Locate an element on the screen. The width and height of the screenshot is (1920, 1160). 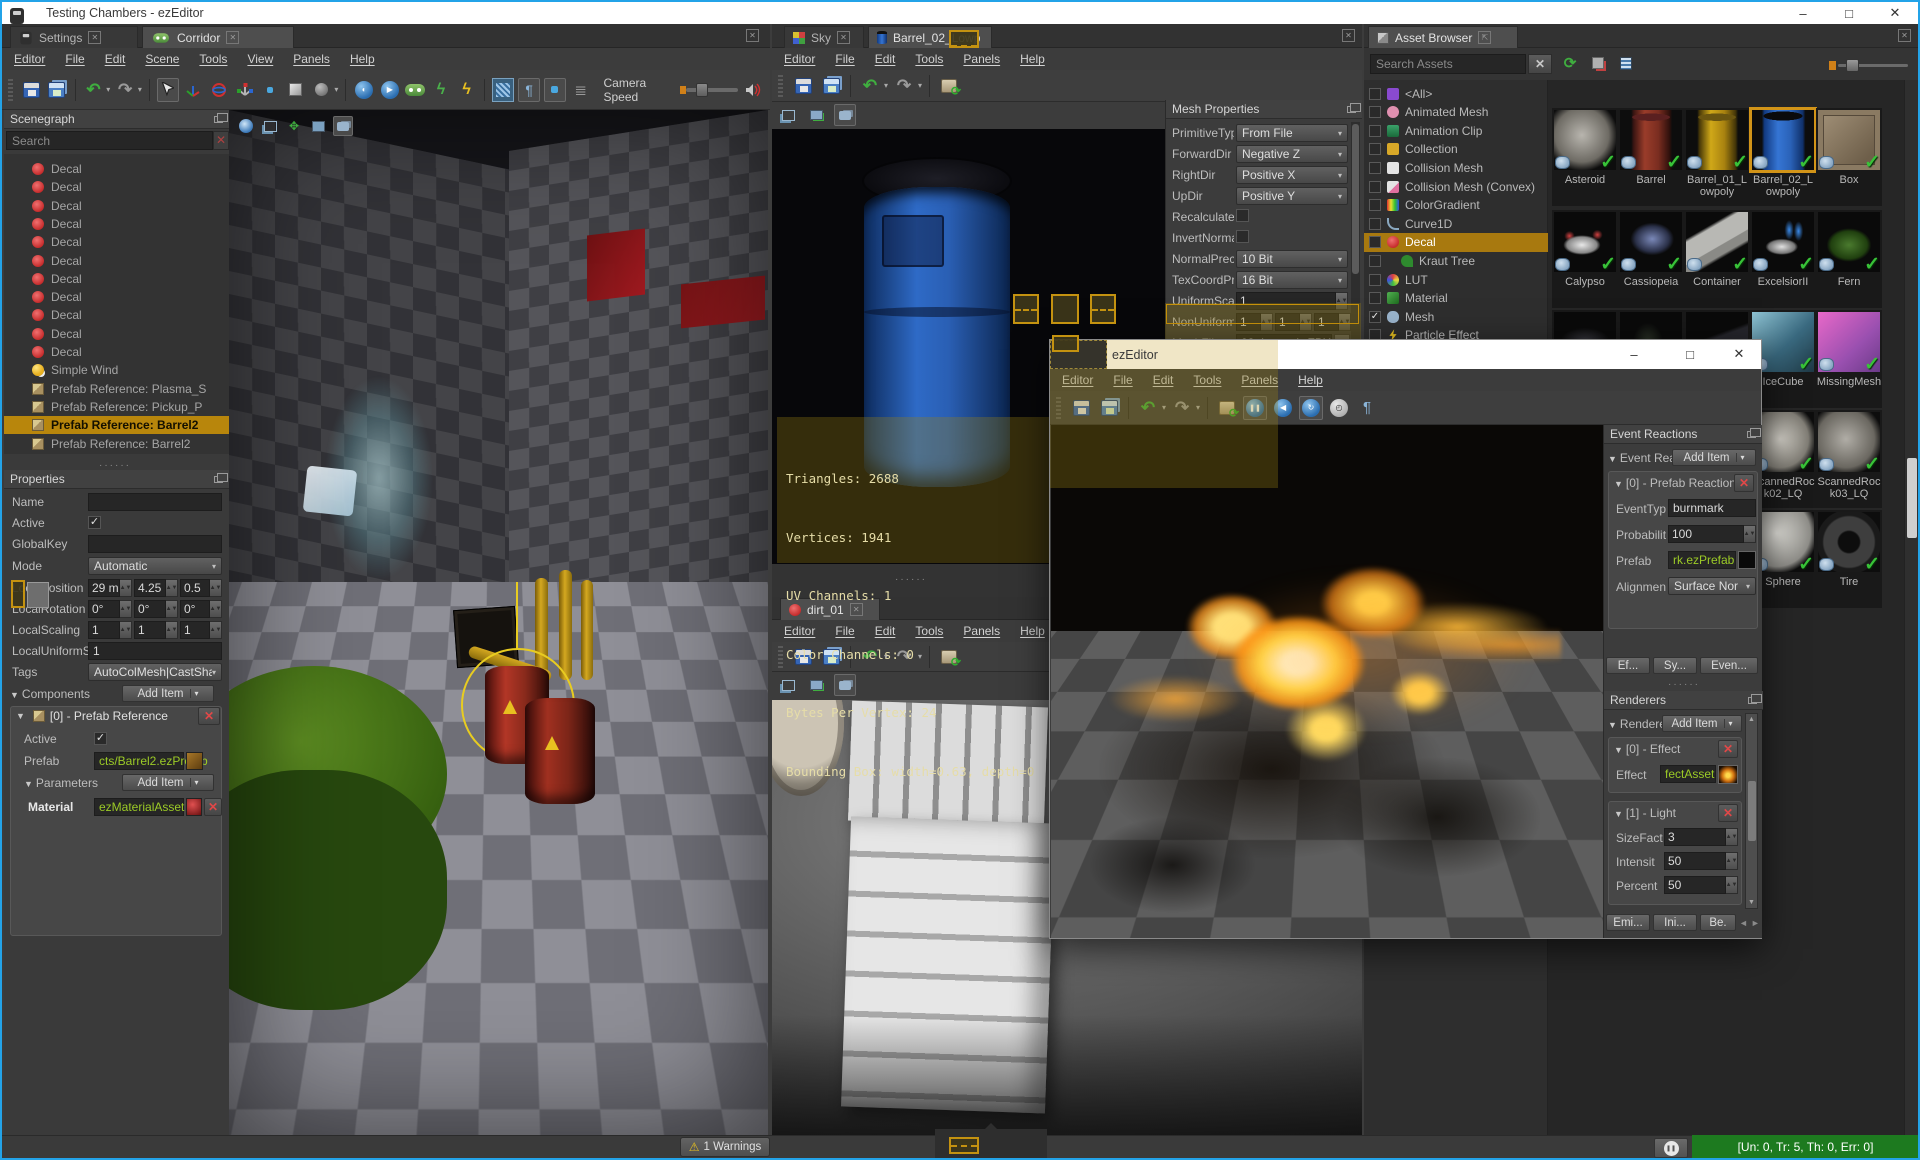
remove-component-button: ✕ is located at coordinates (209, 716).